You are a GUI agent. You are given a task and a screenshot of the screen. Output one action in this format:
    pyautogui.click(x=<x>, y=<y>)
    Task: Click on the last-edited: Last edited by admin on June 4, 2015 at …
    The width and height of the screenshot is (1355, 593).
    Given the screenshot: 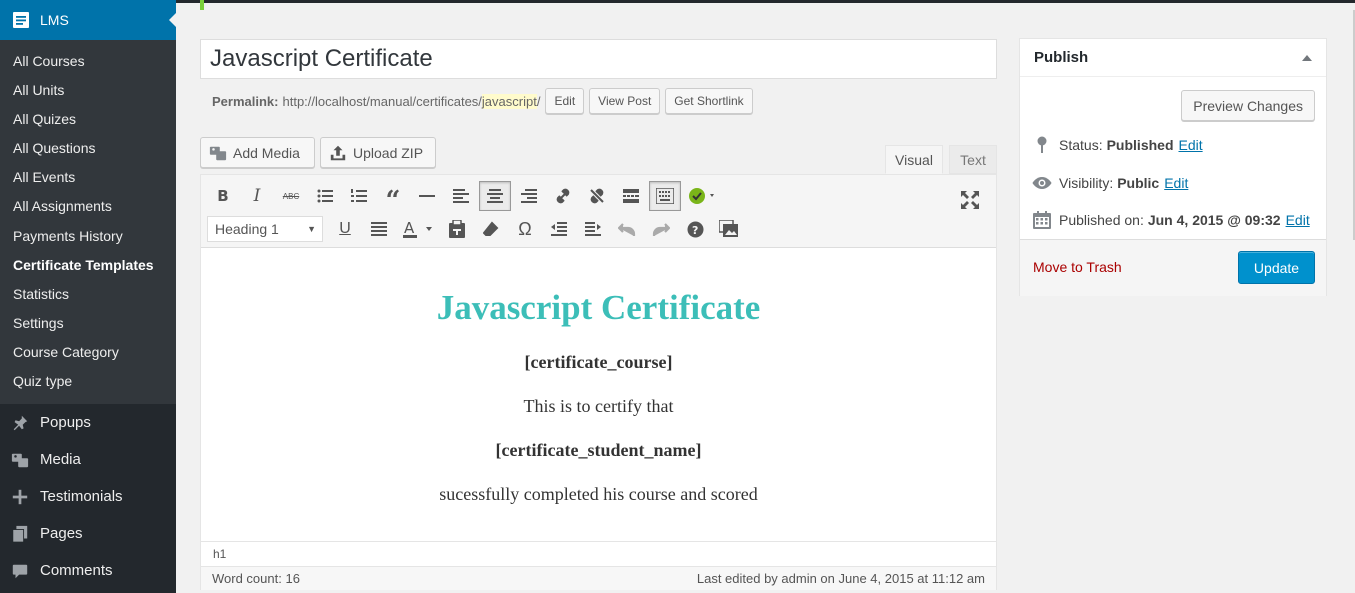 What is the action you would take?
    pyautogui.click(x=840, y=578)
    